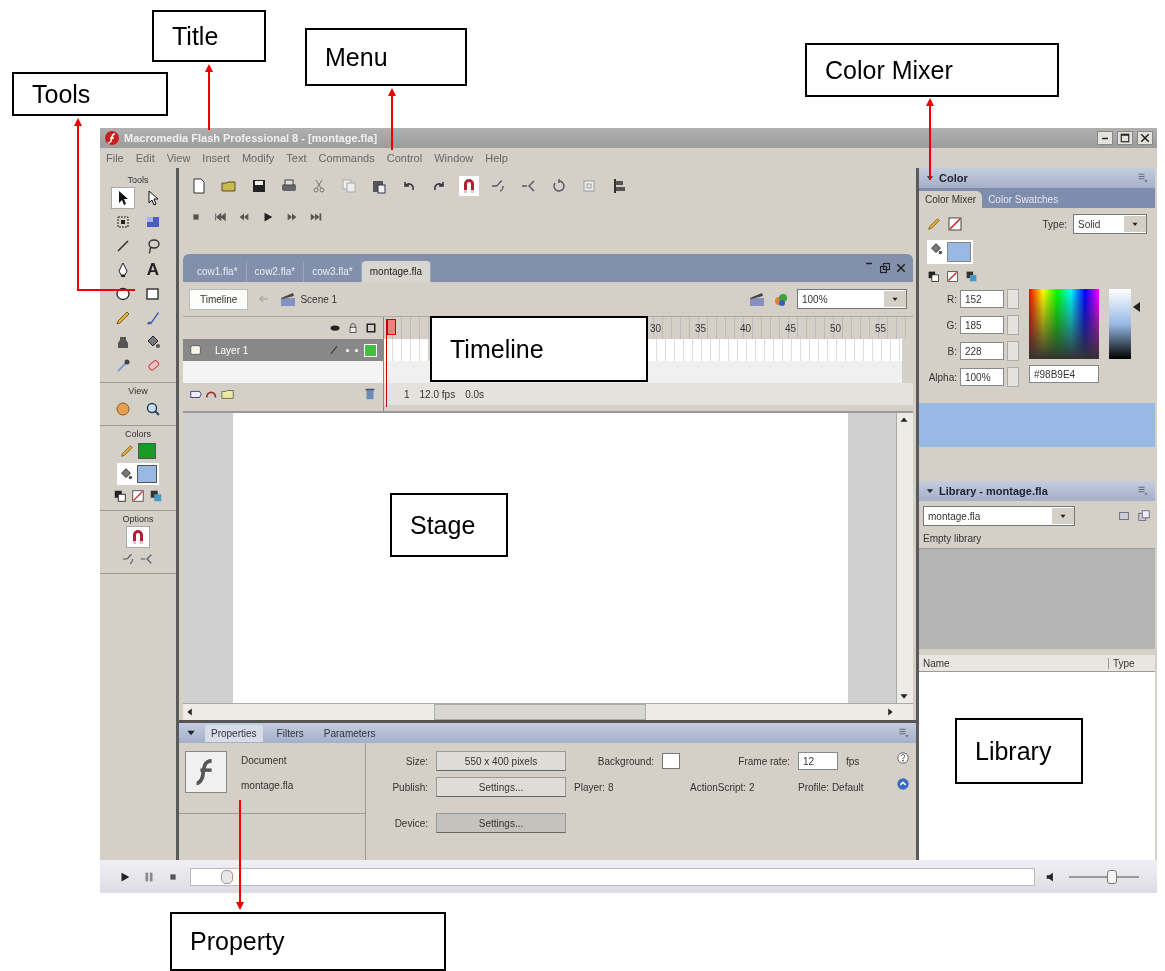  What do you see at coordinates (953, 178) in the screenshot?
I see `panel-title: Color` at bounding box center [953, 178].